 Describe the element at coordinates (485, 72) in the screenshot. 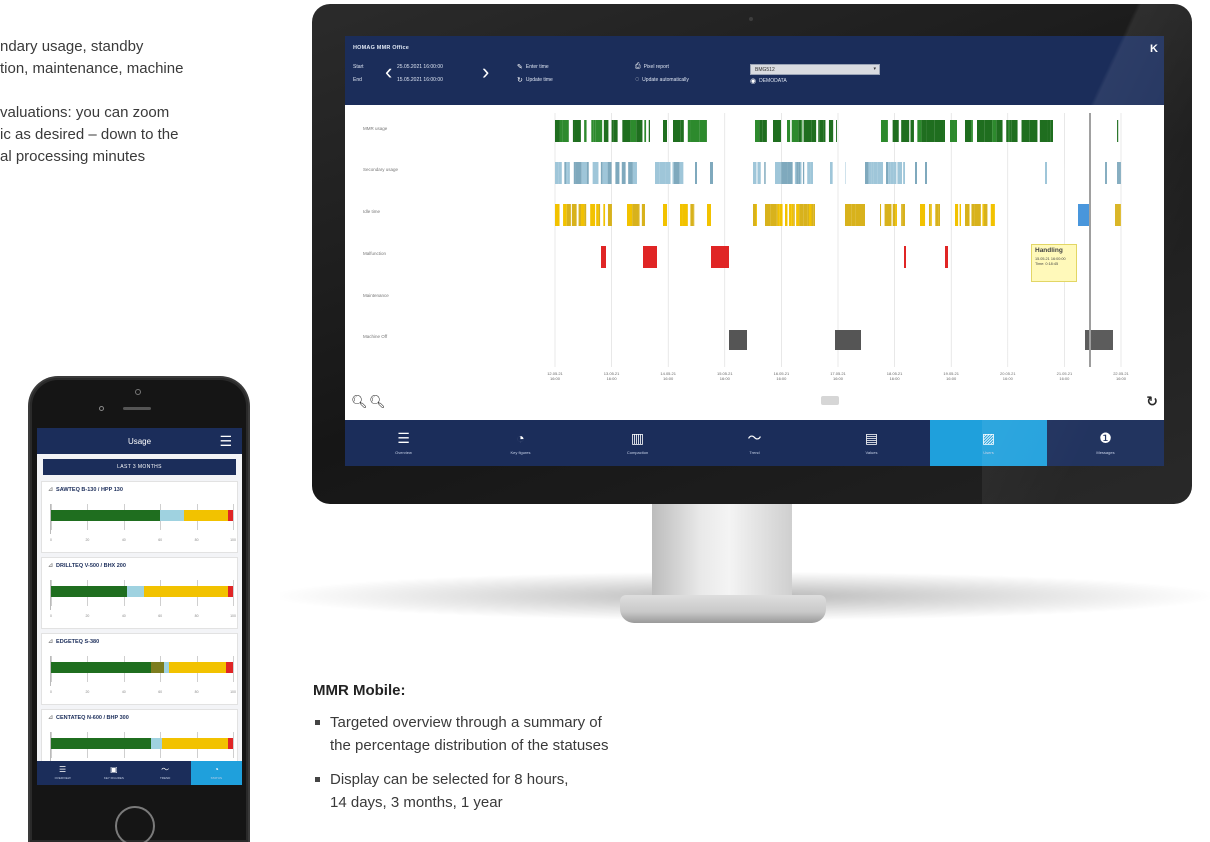

I see `next-period-button: ›` at that location.